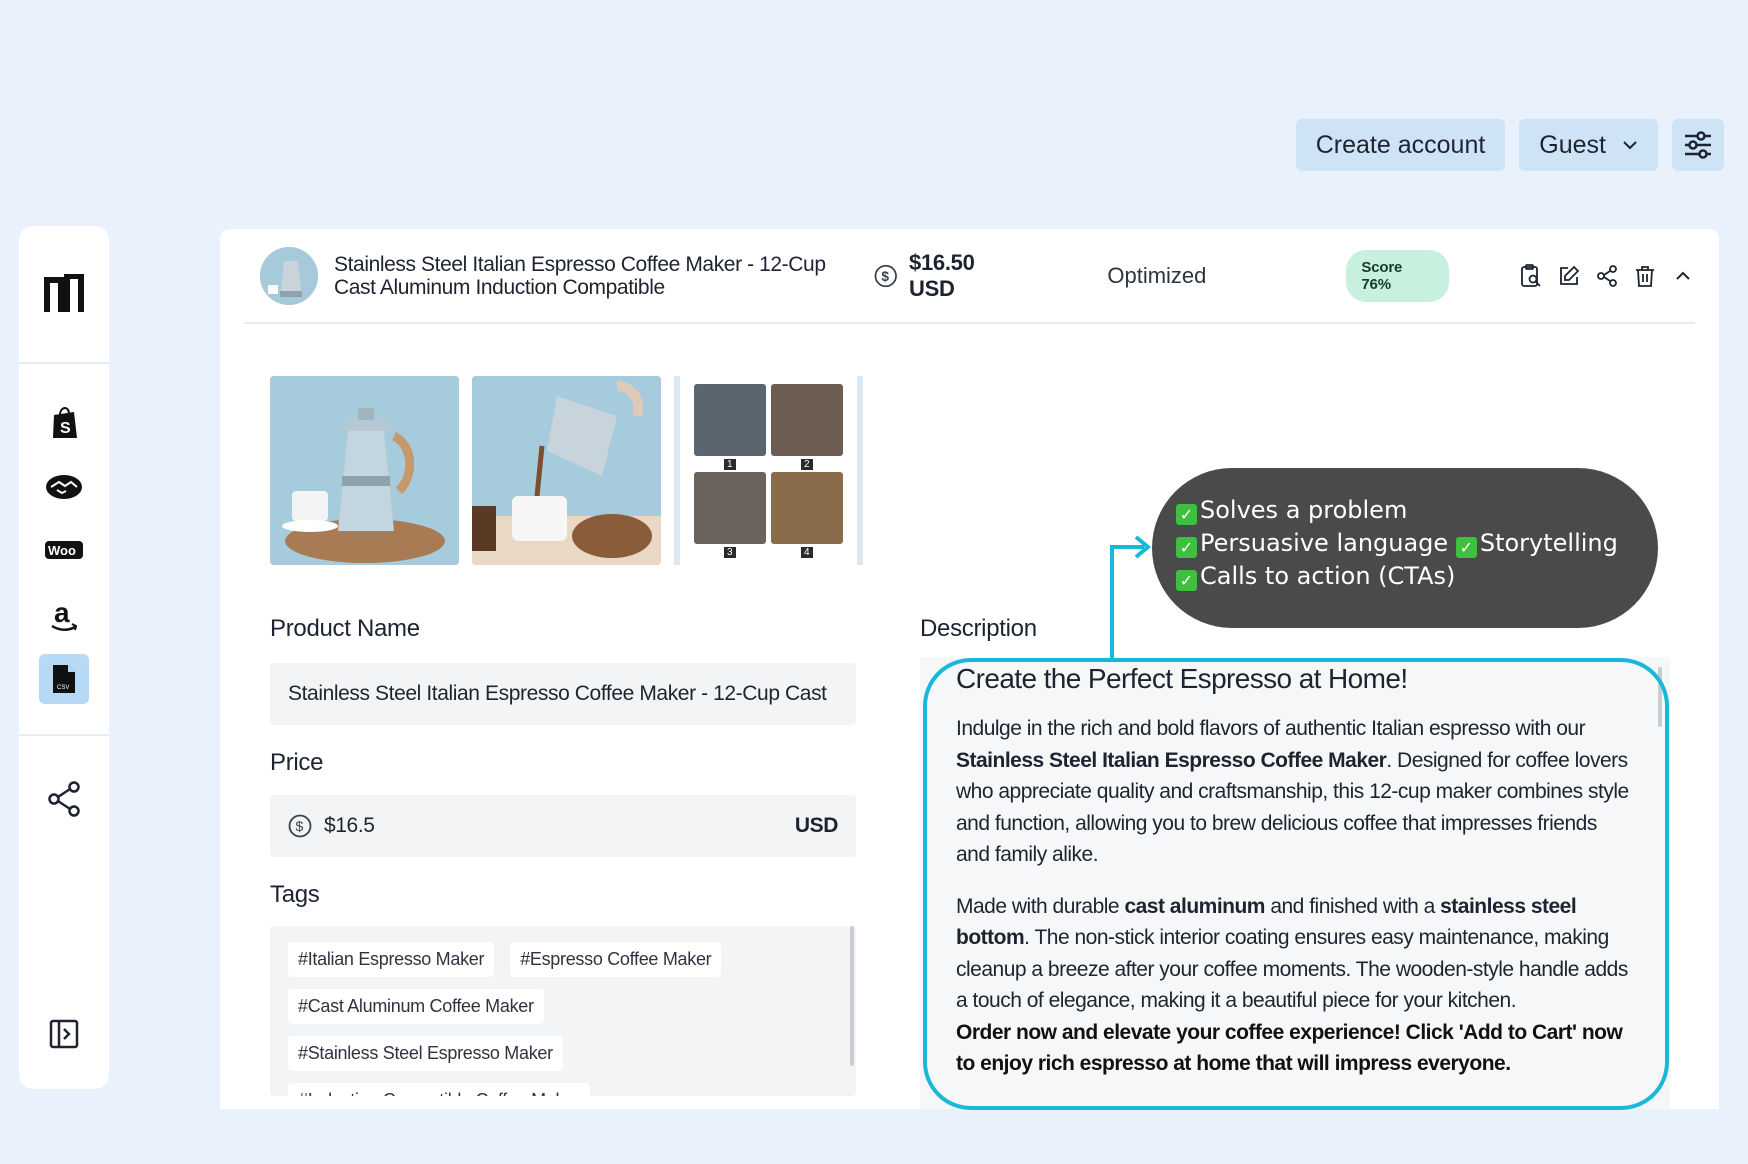 This screenshot has height=1164, width=1748. Describe the element at coordinates (1131, 597) in the screenshot. I see `callout-arrow` at that location.